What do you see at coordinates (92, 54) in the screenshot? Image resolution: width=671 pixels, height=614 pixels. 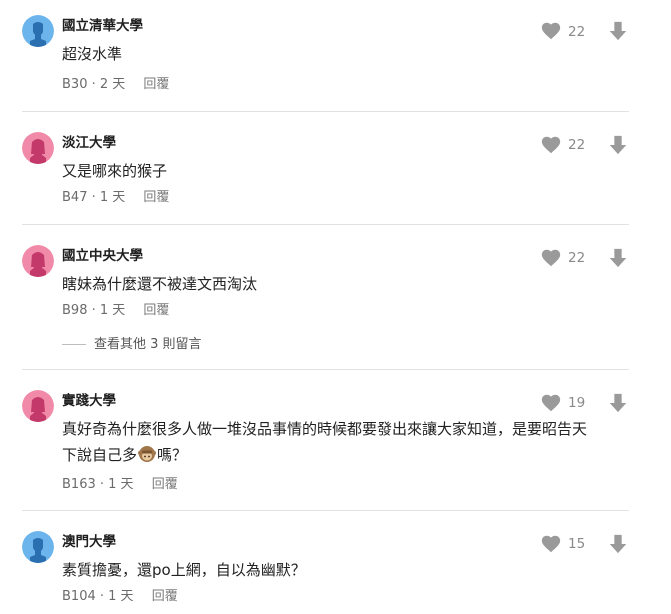 I see `comment-text: 超沒水準` at bounding box center [92, 54].